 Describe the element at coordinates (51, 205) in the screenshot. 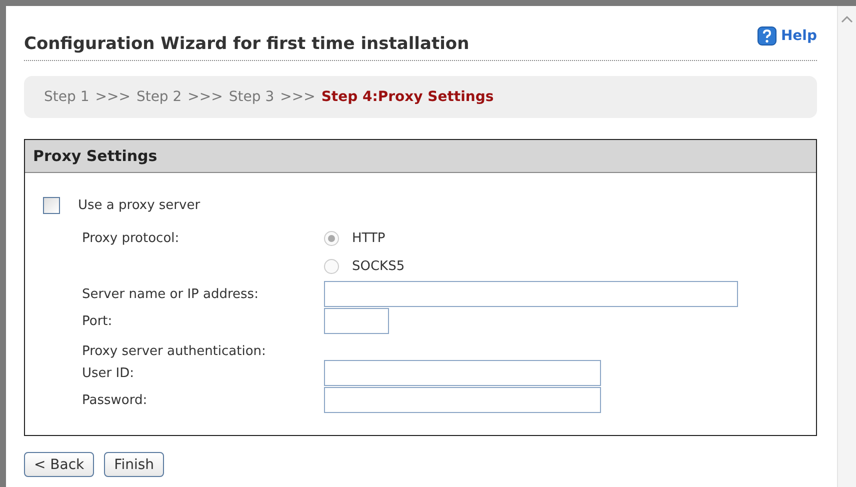

I see `checkbox` at that location.